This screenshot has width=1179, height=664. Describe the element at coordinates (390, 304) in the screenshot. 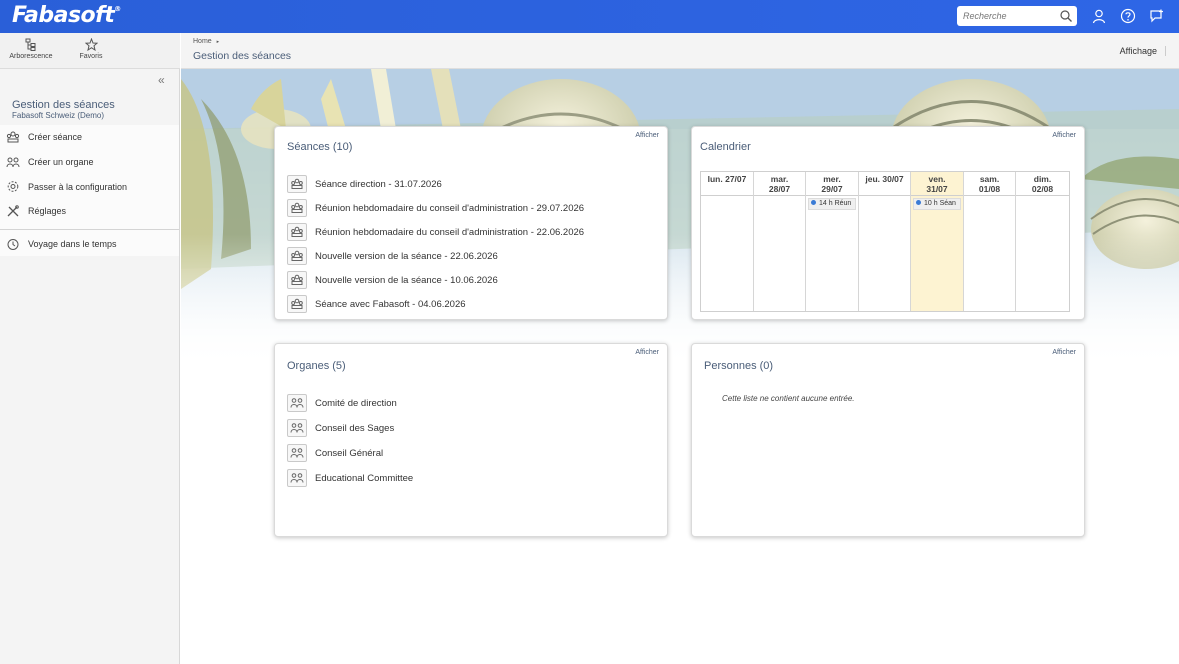

I see `meeting-title: Séance avec Fabasoft - 04.06.2026` at that location.